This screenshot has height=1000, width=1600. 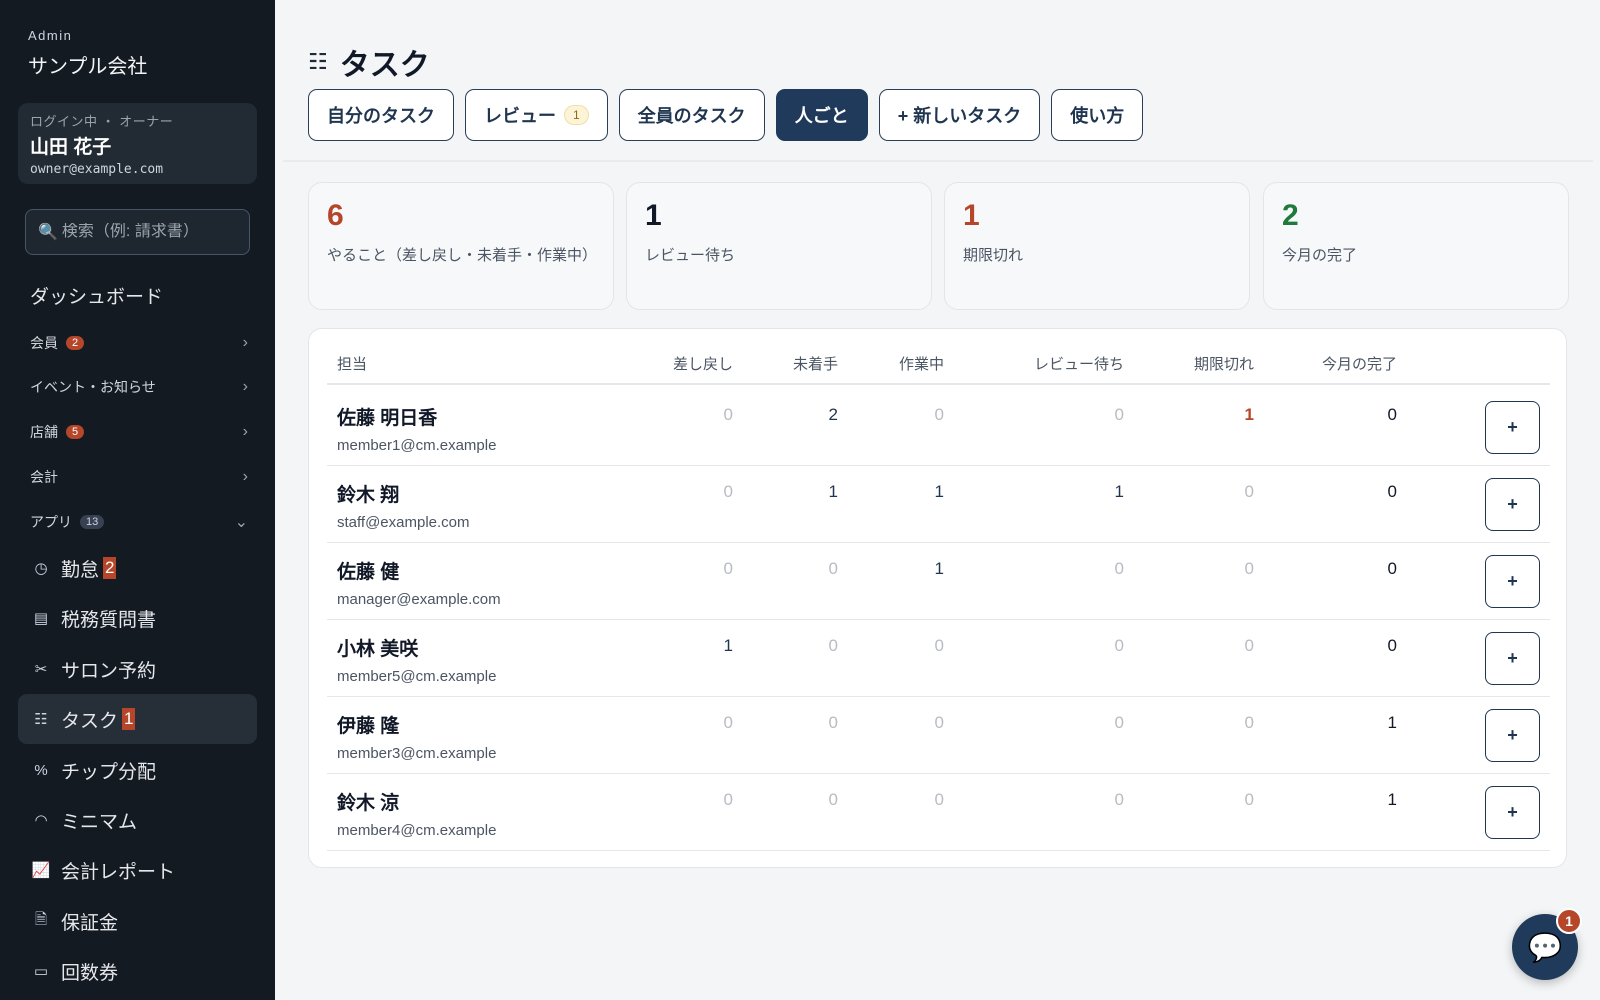 I want to click on count-not-started: 1, so click(x=808, y=492).